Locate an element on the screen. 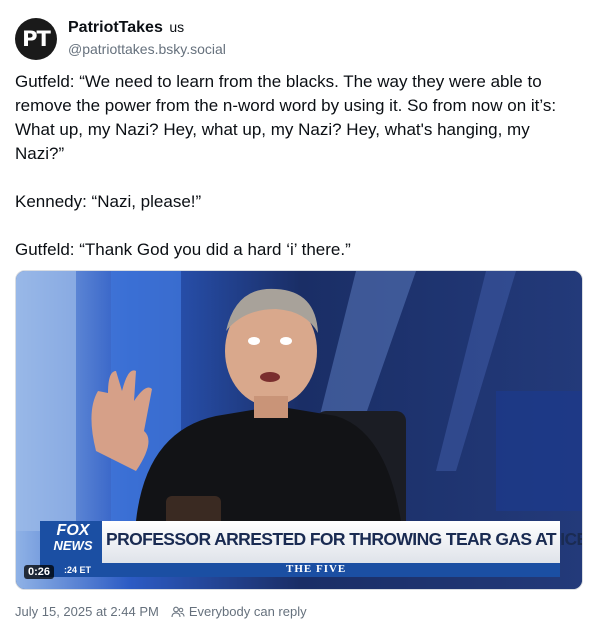 The width and height of the screenshot is (589, 632). clock-label: :24 ET is located at coordinates (78, 570).